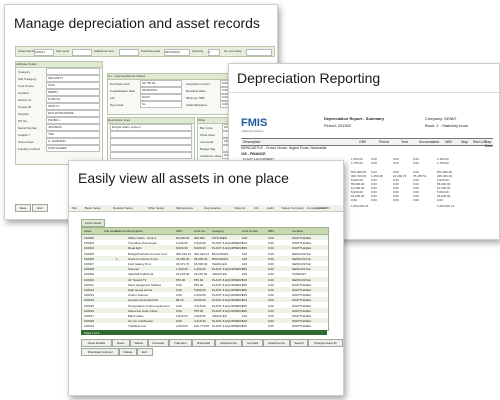 This screenshot has height=400, width=500. Describe the element at coordinates (298, 231) in the screenshot. I see `grid-column-header: Location` at that location.